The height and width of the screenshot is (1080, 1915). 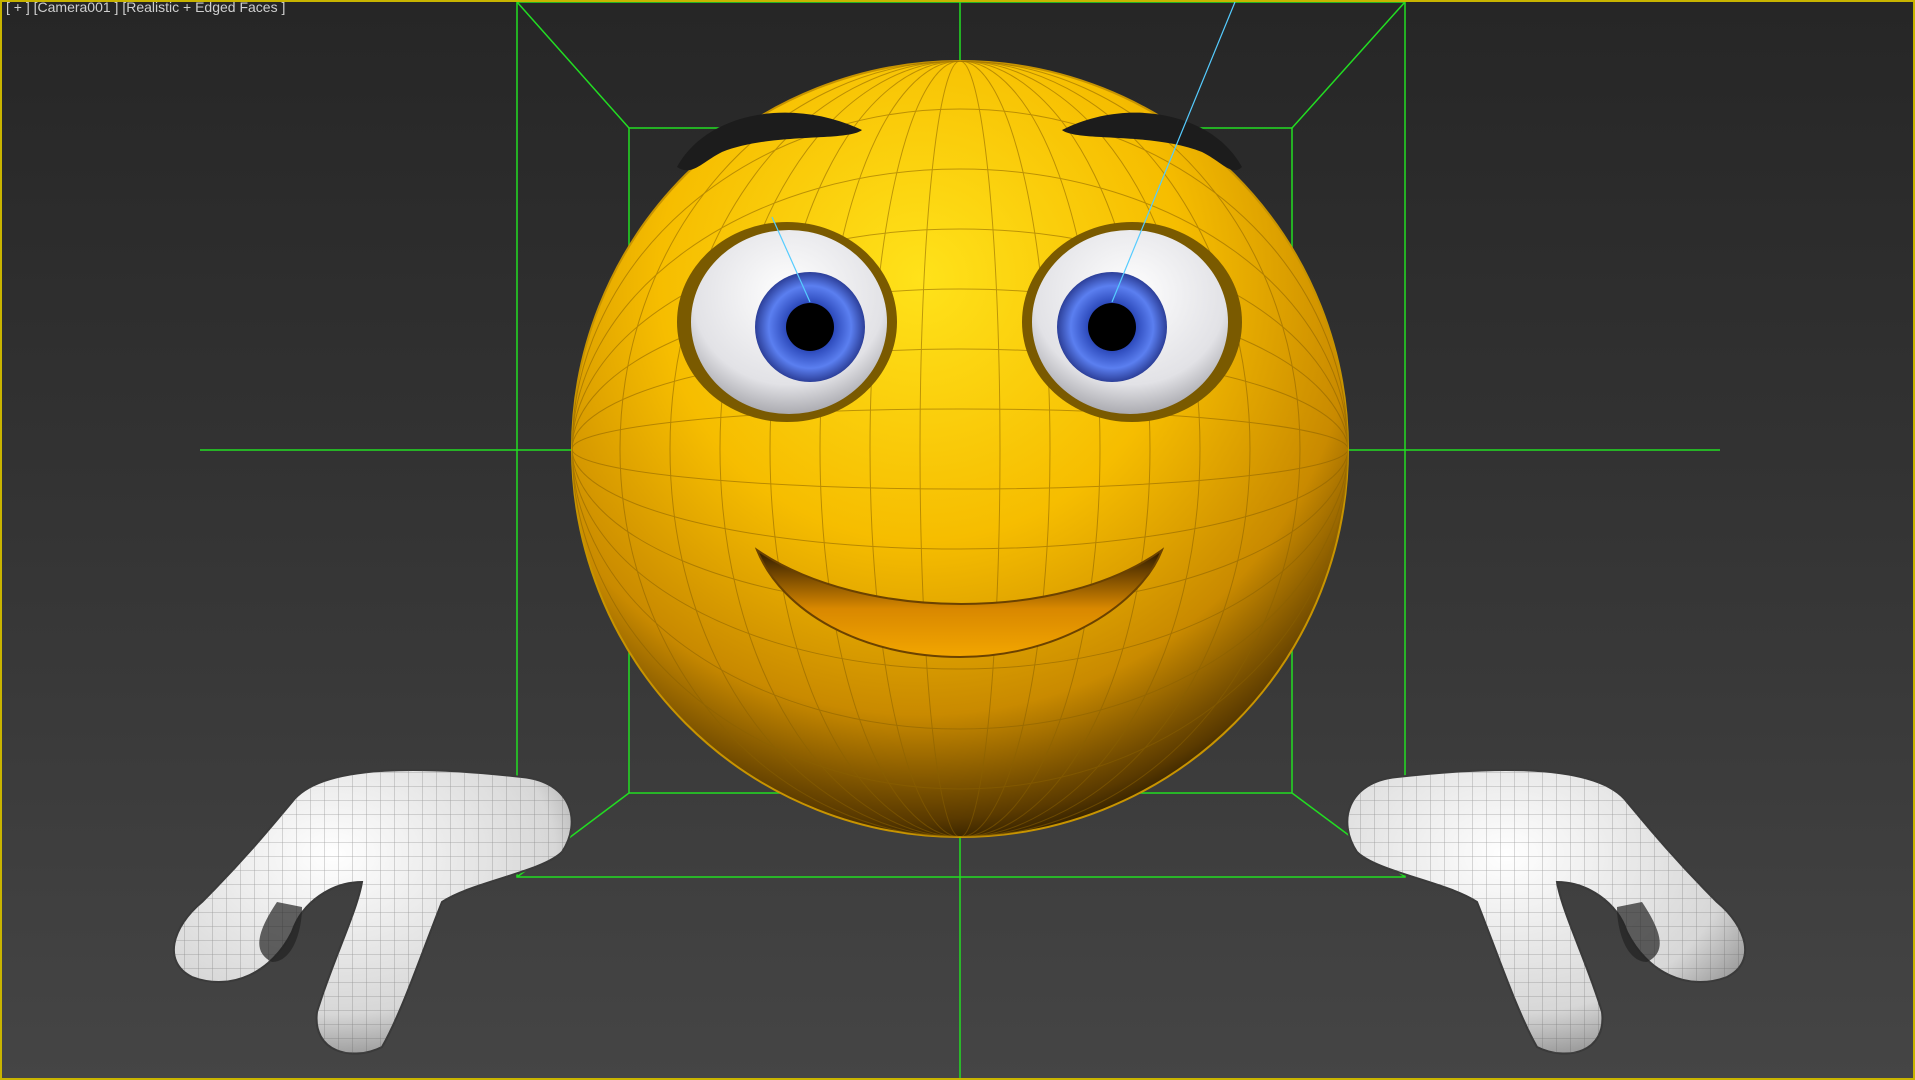 What do you see at coordinates (203, 8) in the screenshot?
I see `viewport-shading-menu: [Realistic + Edged Faces ]` at bounding box center [203, 8].